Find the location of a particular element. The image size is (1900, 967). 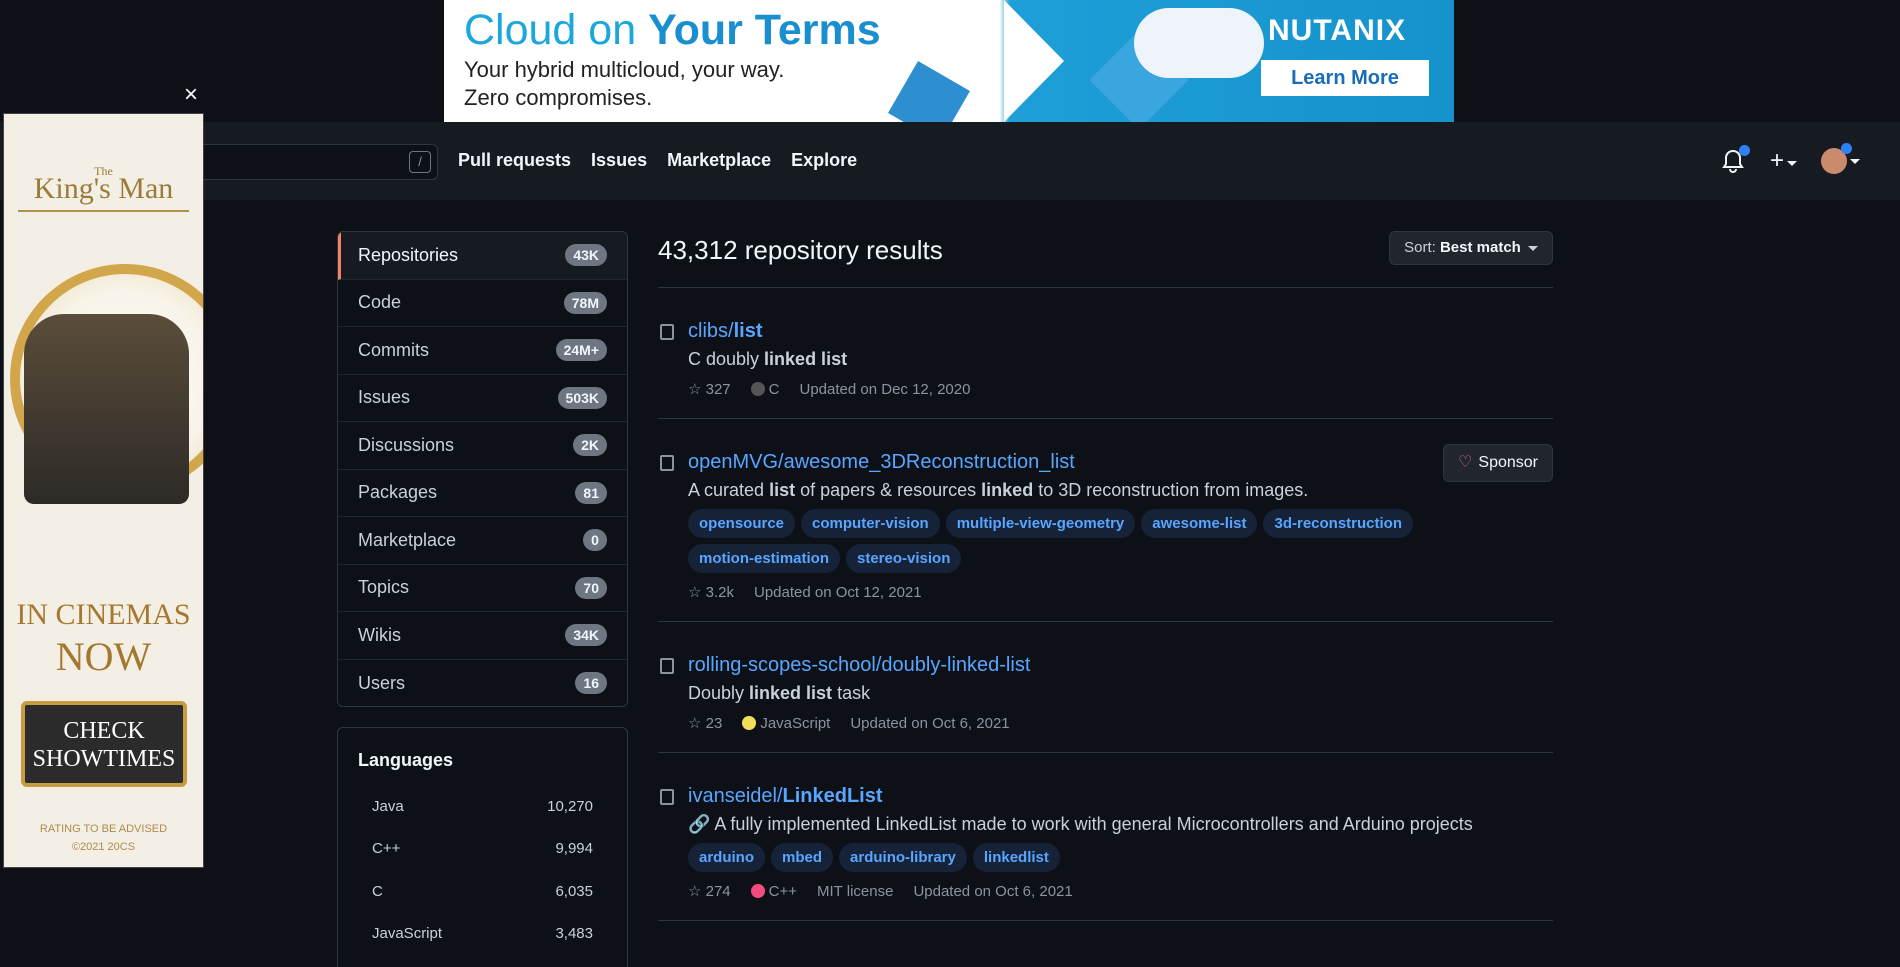

repo-link: openMVG/awesome_3DReconstruction_list is located at coordinates (1120, 462).